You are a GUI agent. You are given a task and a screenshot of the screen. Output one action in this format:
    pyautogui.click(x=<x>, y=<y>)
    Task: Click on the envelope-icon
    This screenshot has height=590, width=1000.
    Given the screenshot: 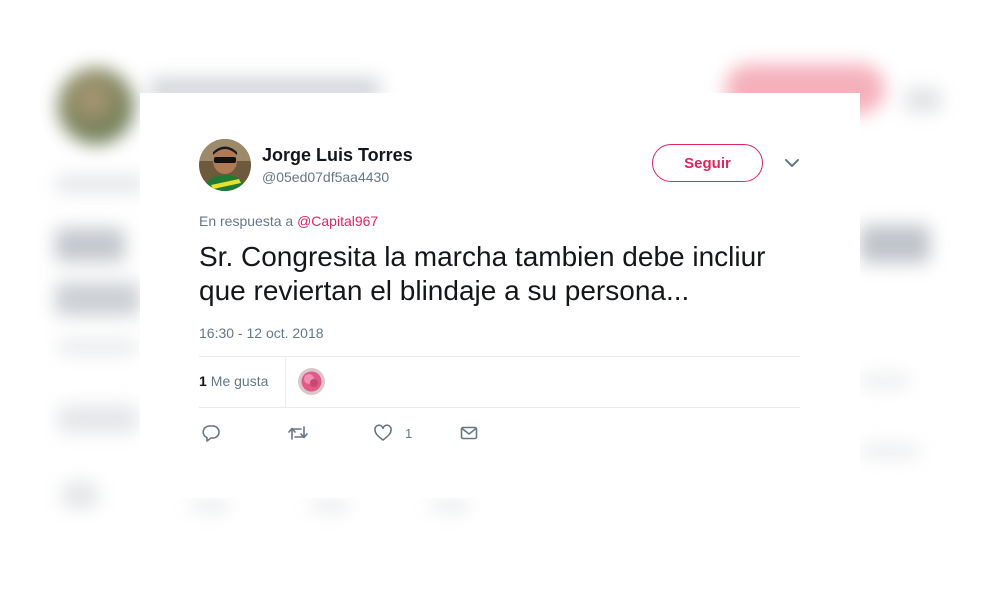 What is the action you would take?
    pyautogui.click(x=469, y=433)
    